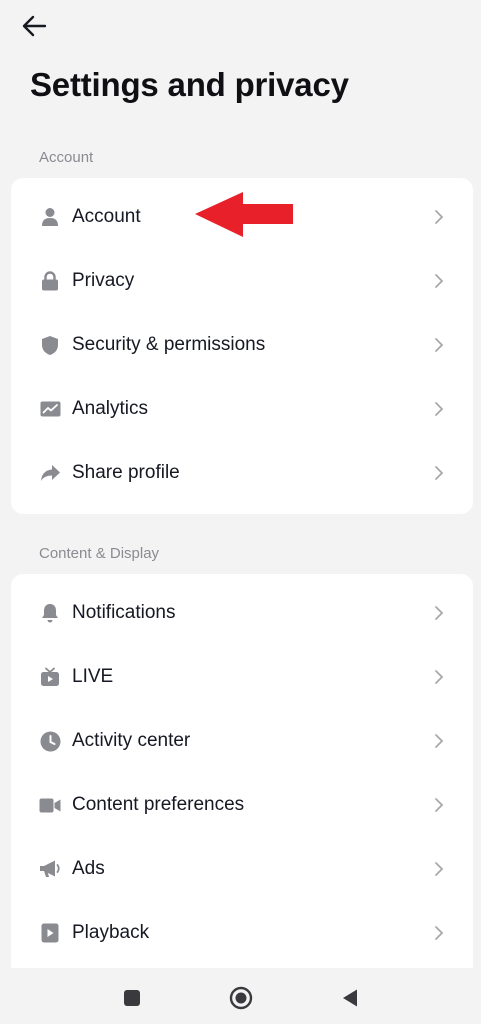 This screenshot has width=481, height=1024. I want to click on settings-item-analytics: Analytics, so click(242, 409).